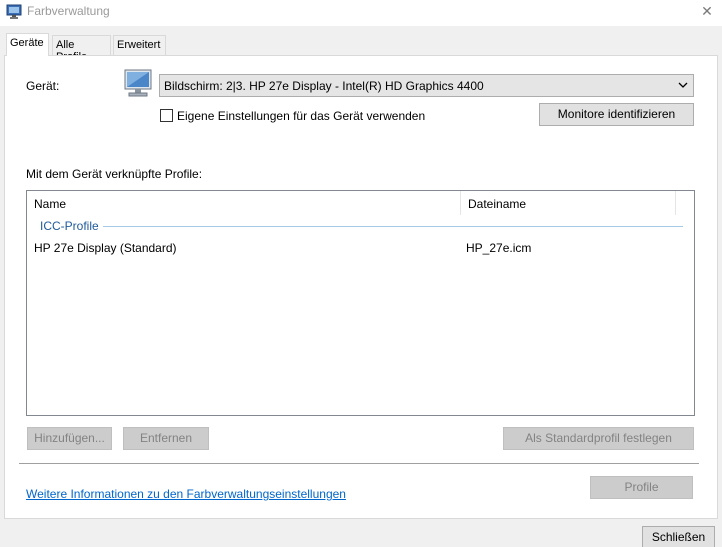 The image size is (722, 547). Describe the element at coordinates (14, 11) in the screenshot. I see `color-management-icon` at that location.